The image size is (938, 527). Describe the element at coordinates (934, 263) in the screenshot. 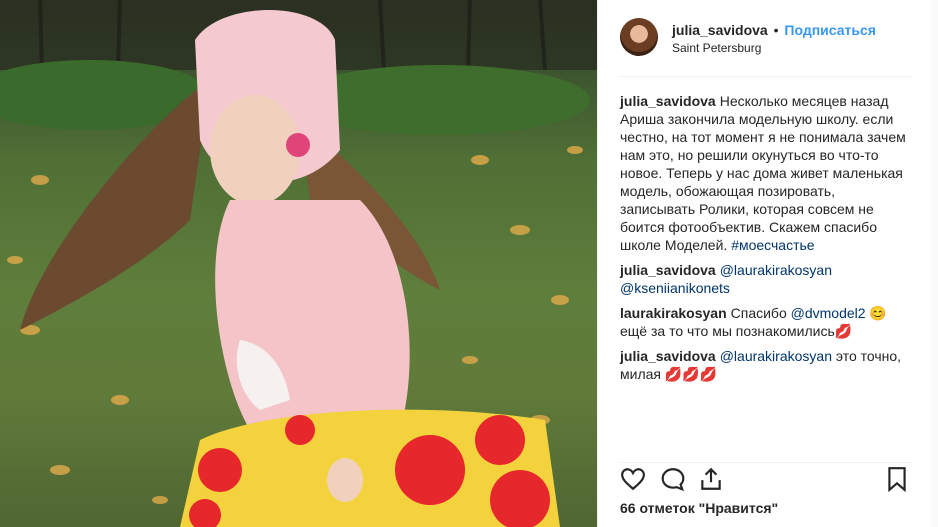

I see `page-edge` at that location.